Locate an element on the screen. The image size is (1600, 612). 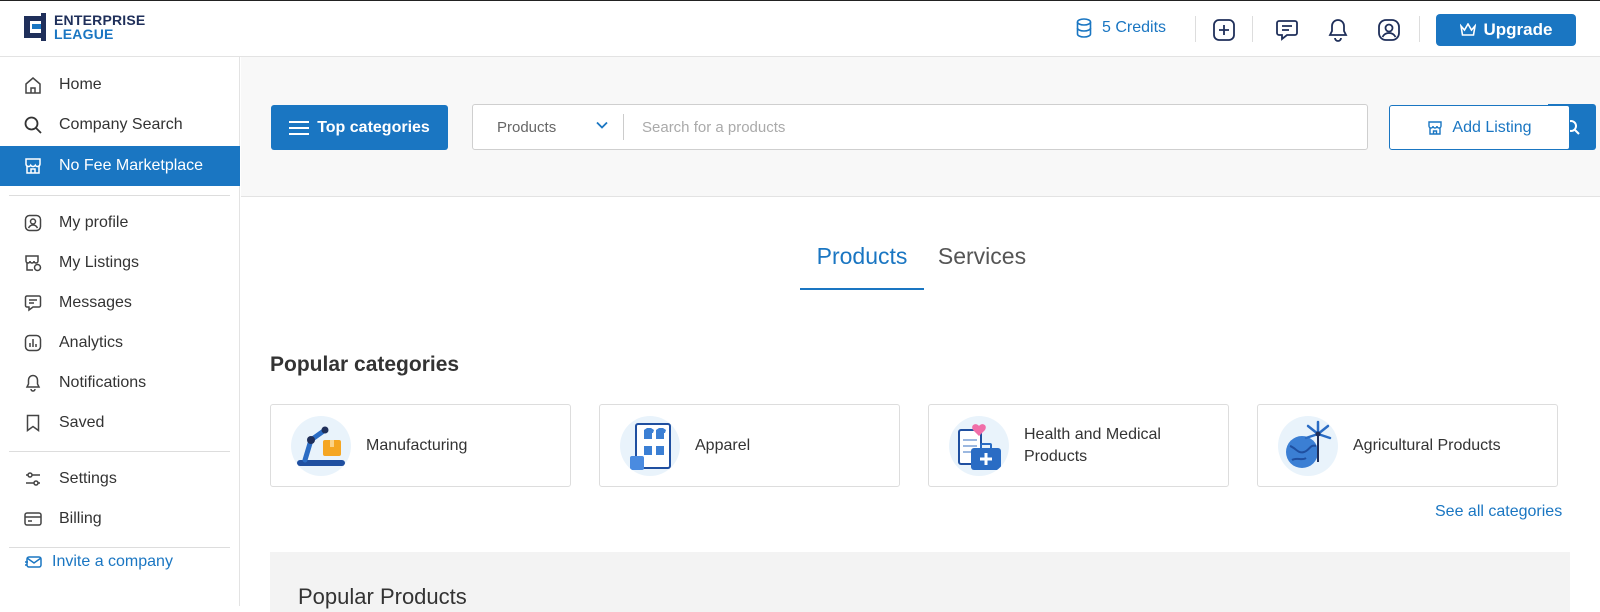
top-bar: ENTERPRISE LEAGUE 5 Credits Upgrade is located at coordinates (800, 28).